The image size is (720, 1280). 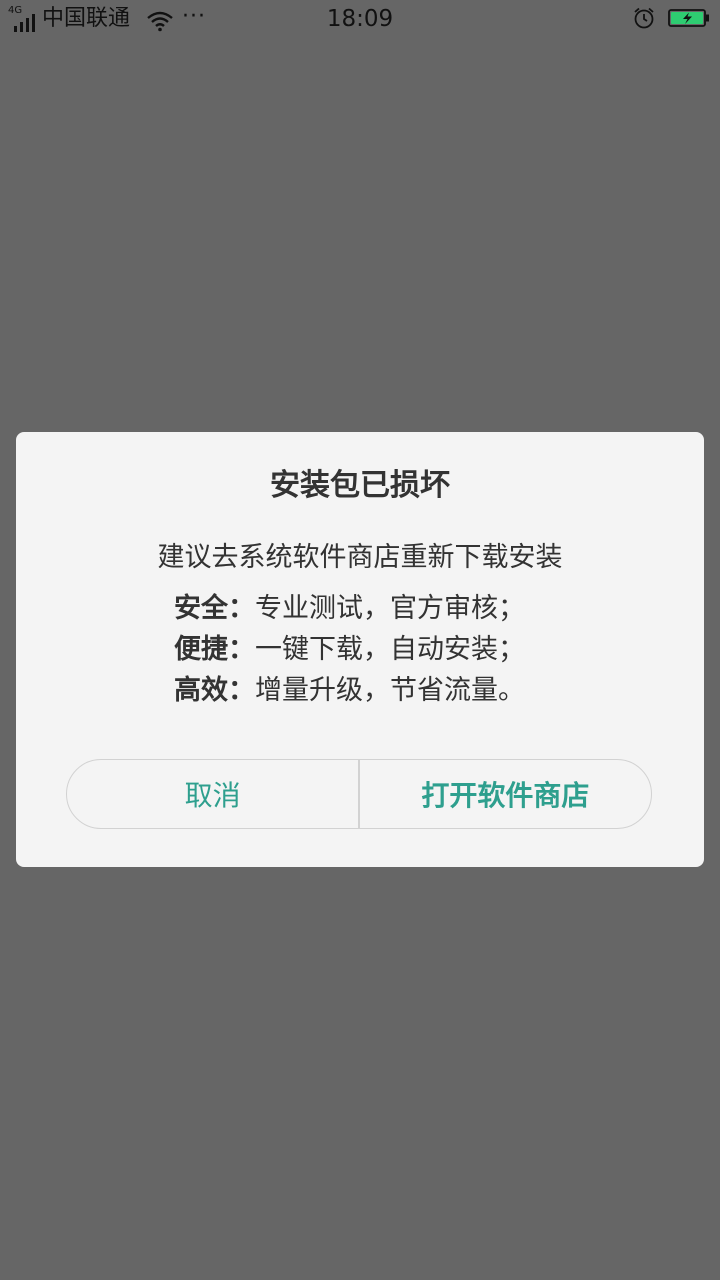 What do you see at coordinates (390, 690) in the screenshot?
I see `feature-value: 增量升级，节省流量。` at bounding box center [390, 690].